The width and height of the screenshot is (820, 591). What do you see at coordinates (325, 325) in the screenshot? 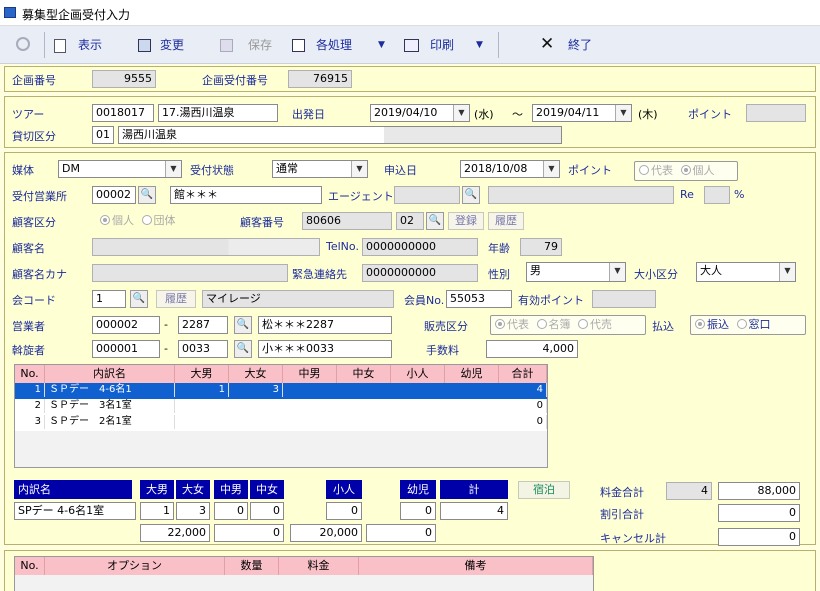
I see `sales-name: 松＊＊＊2287` at bounding box center [325, 325].